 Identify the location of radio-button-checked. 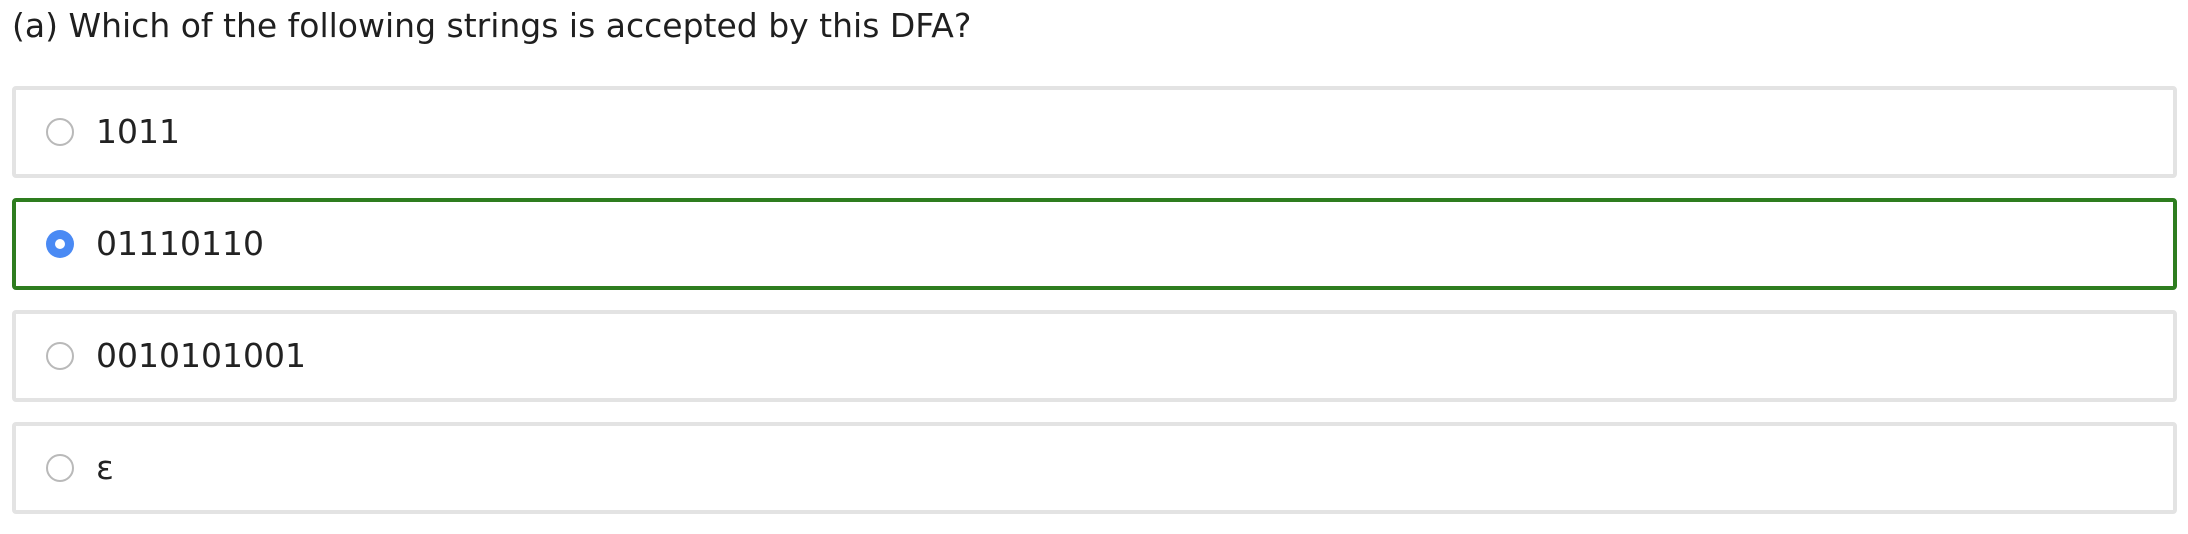
(60, 244).